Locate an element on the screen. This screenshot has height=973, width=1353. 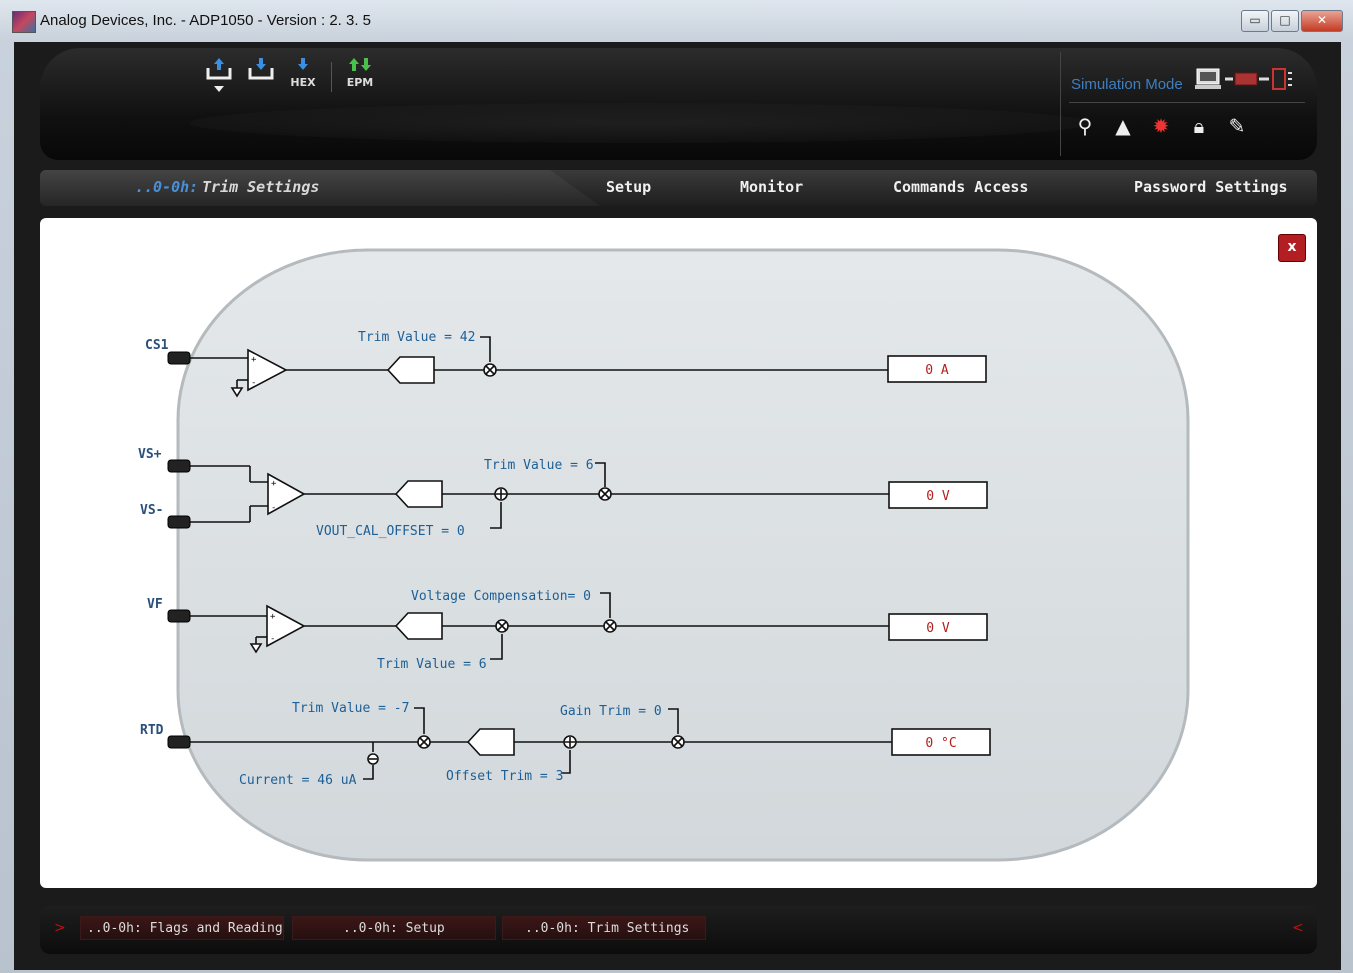
open-tab-setup: ..0-0h: Setup is located at coordinates (394, 928).